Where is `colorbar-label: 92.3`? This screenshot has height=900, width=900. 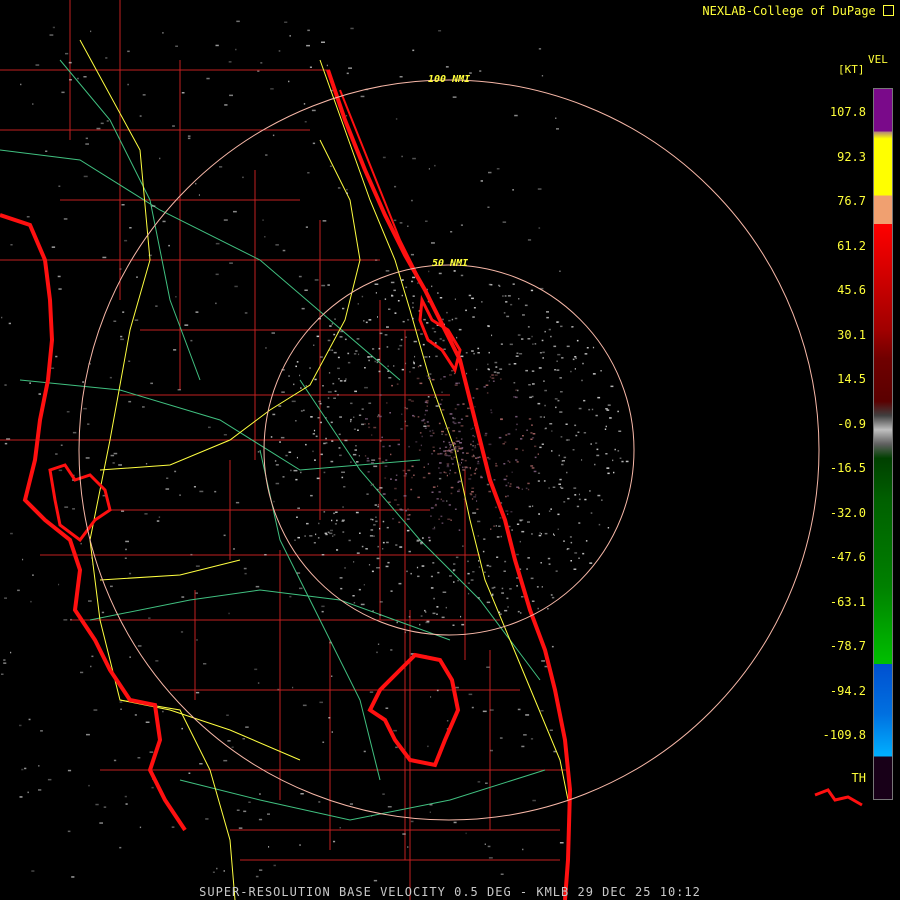
colorbar-label: 92.3 is located at coordinates (851, 156).